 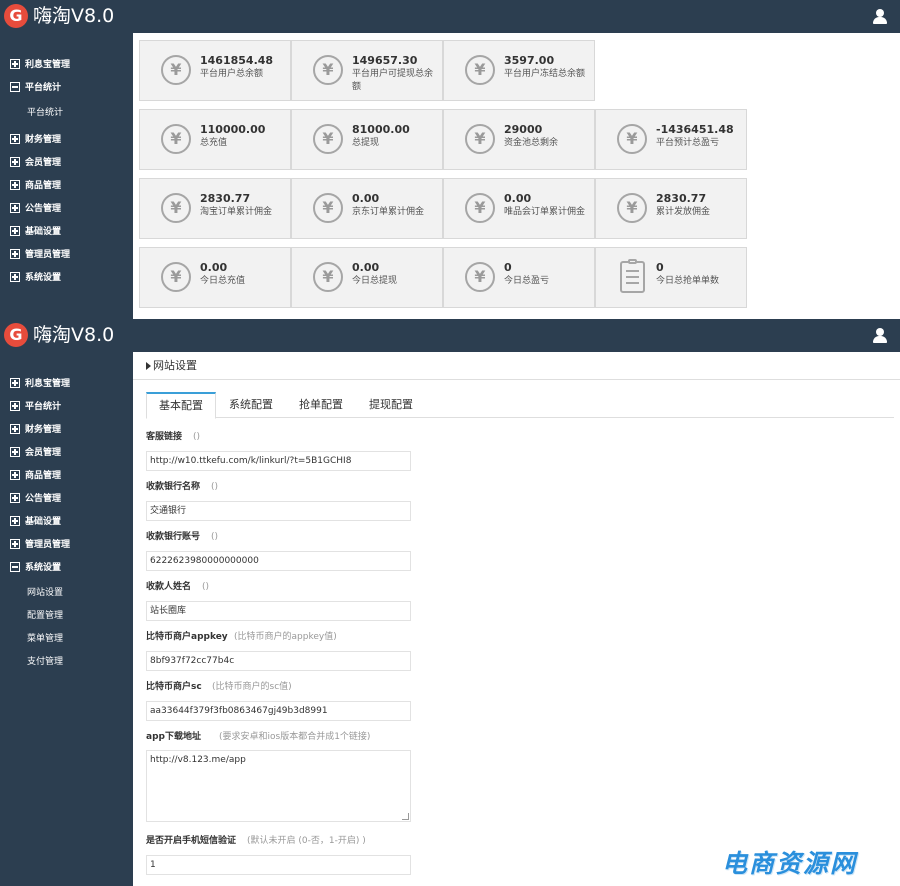 What do you see at coordinates (45, 616) in the screenshot?
I see `sidebar-subitem-config-management: 配置管理` at bounding box center [45, 616].